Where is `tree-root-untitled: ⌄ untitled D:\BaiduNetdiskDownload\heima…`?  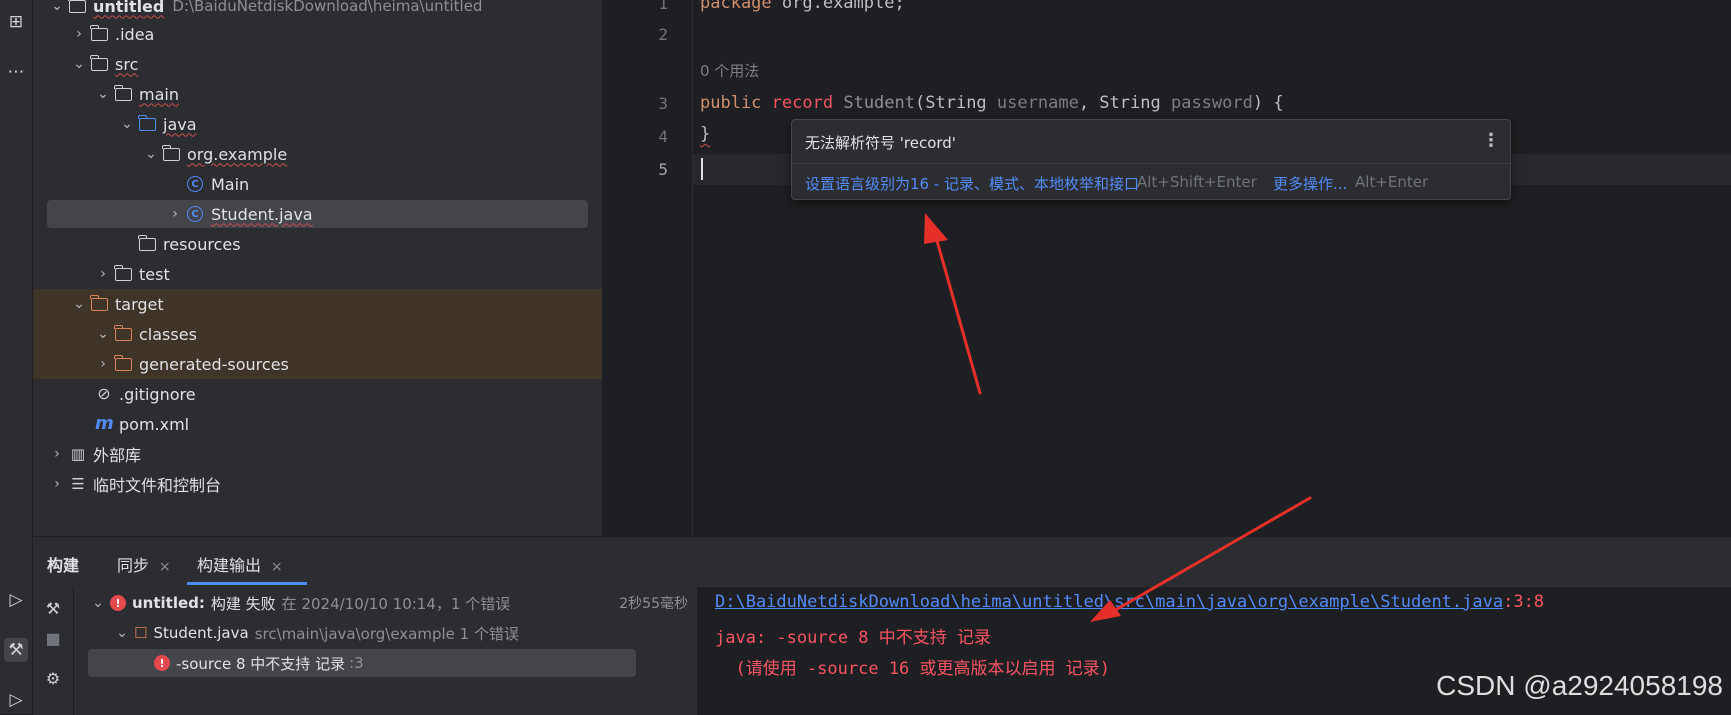
tree-root-untitled: ⌄ untitled D:\BaiduNetdiskDownload\heima… is located at coordinates (317, 10).